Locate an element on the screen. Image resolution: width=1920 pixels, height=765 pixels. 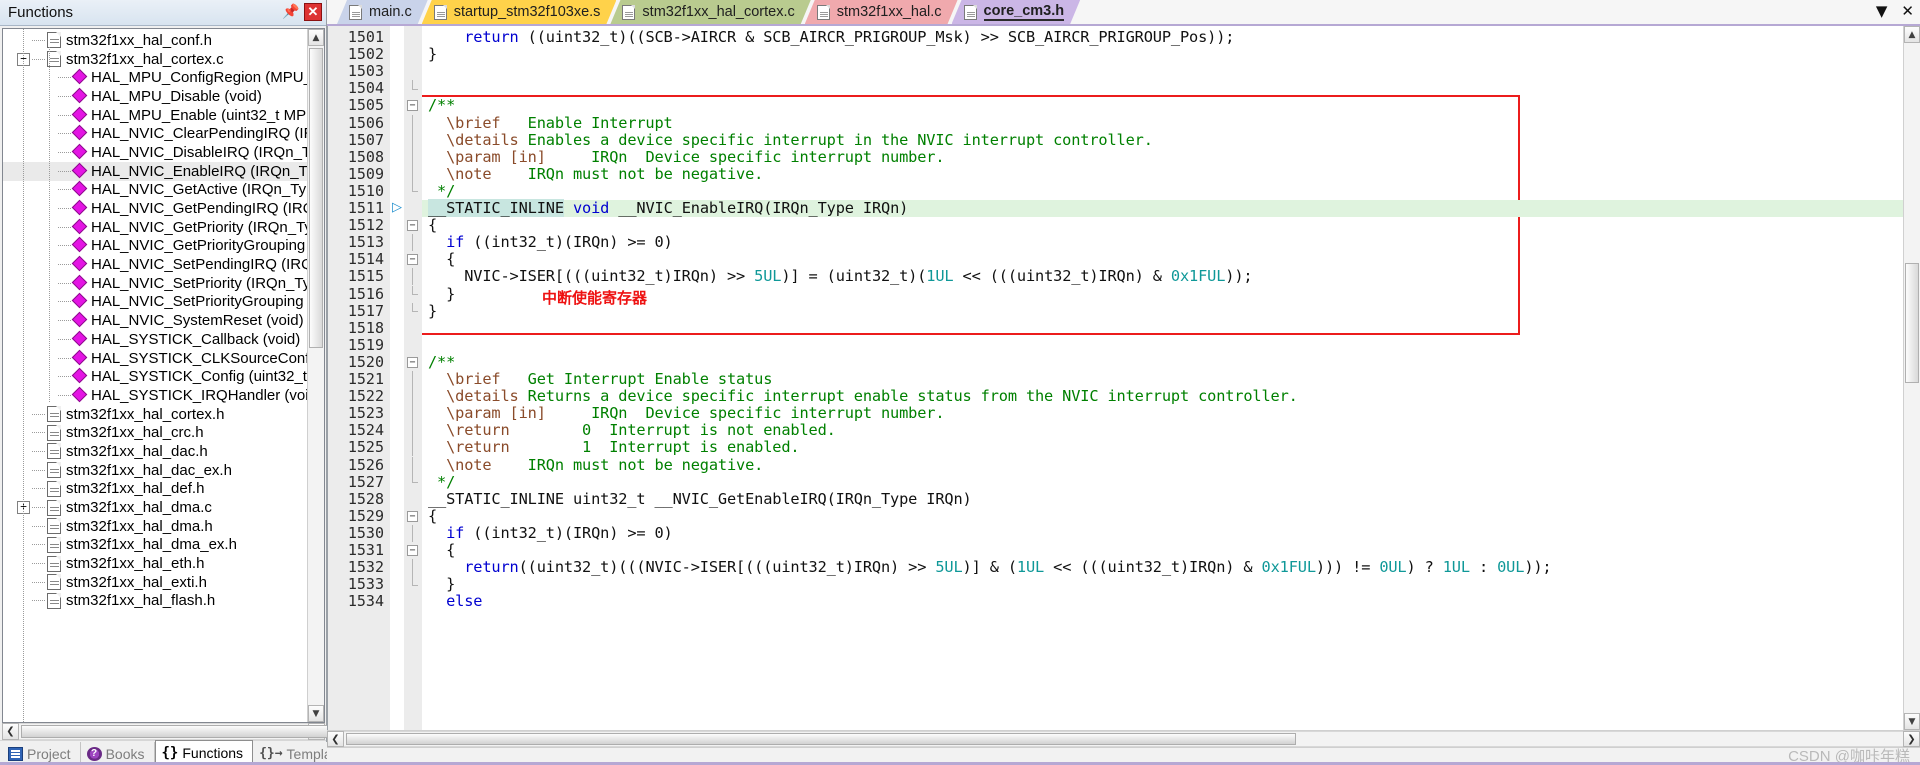
tree-item-file: stm32f1xx_hal_dac_ex.h is located at coordinates (155, 470).